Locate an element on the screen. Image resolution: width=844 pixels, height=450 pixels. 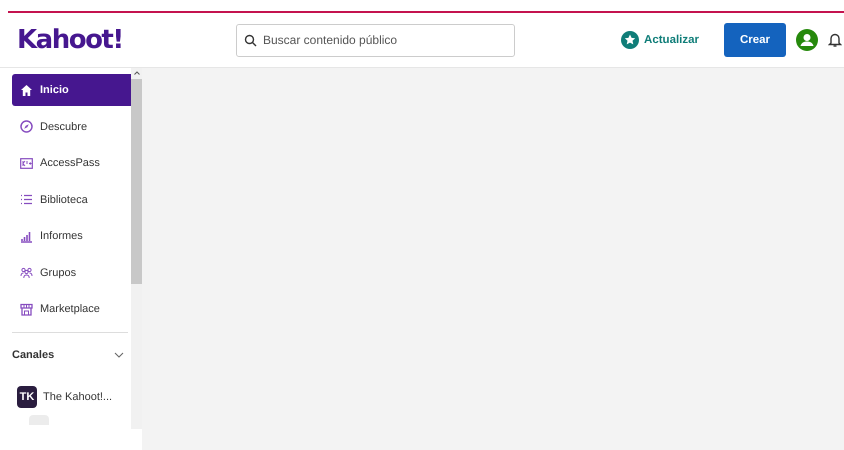
scroll-up-icon is located at coordinates (137, 73).